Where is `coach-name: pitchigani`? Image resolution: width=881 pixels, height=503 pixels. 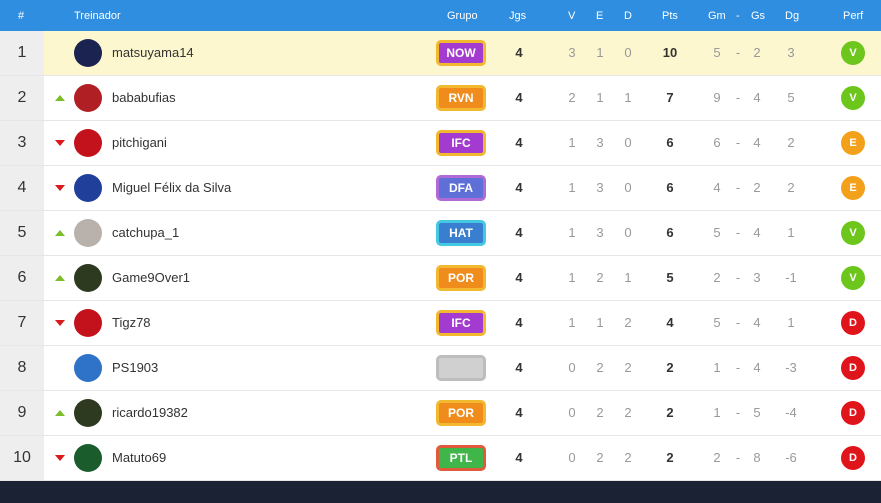
coach-name: pitchigani is located at coordinates (139, 142).